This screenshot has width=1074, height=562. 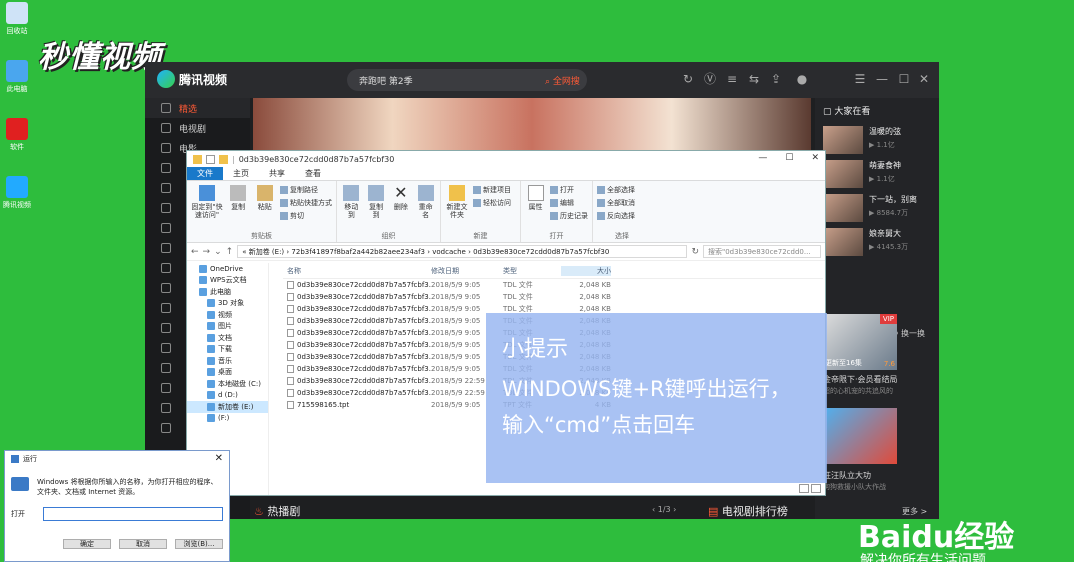 I want to click on run-ok-button: 确定, so click(x=87, y=544).